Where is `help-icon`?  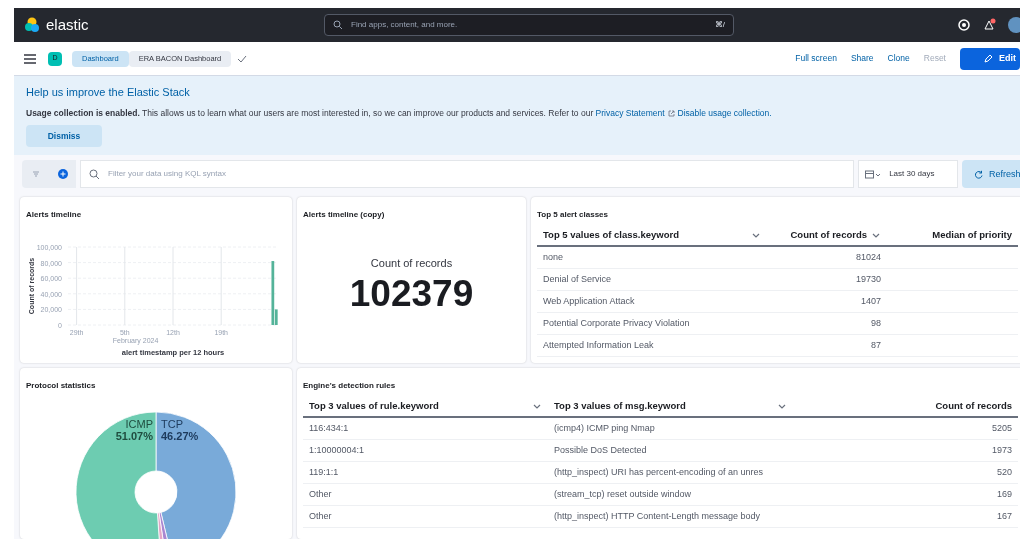 help-icon is located at coordinates (964, 25).